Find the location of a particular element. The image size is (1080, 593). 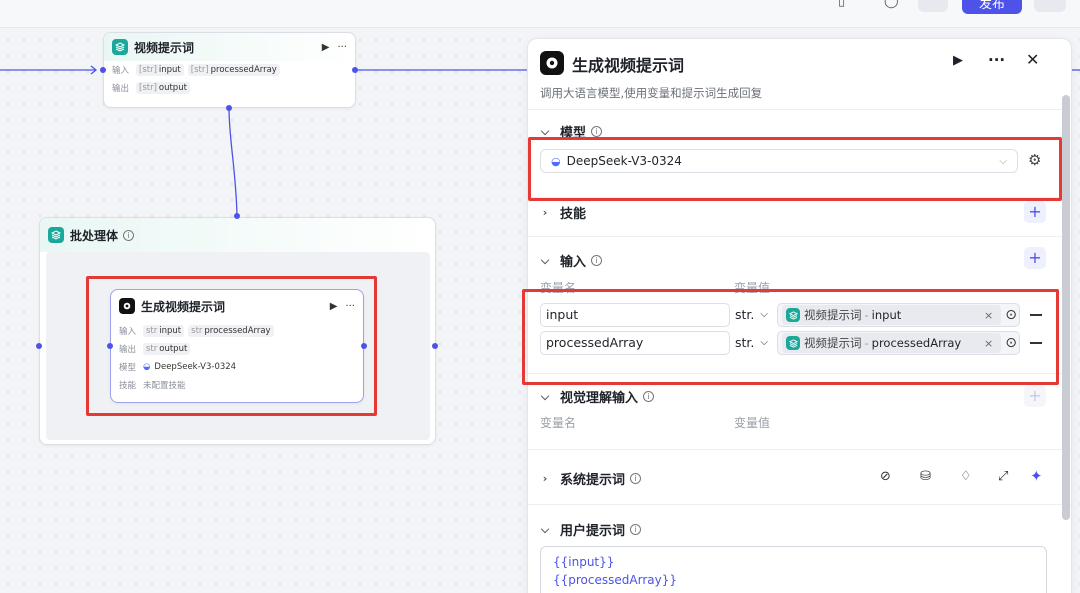

batch-top-port is located at coordinates (237, 216).